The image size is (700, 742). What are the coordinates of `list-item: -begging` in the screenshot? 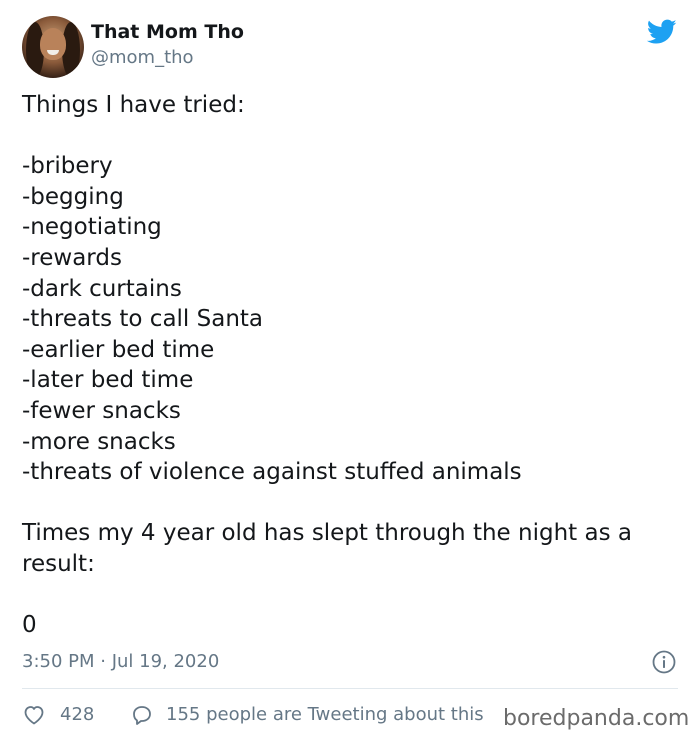 It's located at (73, 196).